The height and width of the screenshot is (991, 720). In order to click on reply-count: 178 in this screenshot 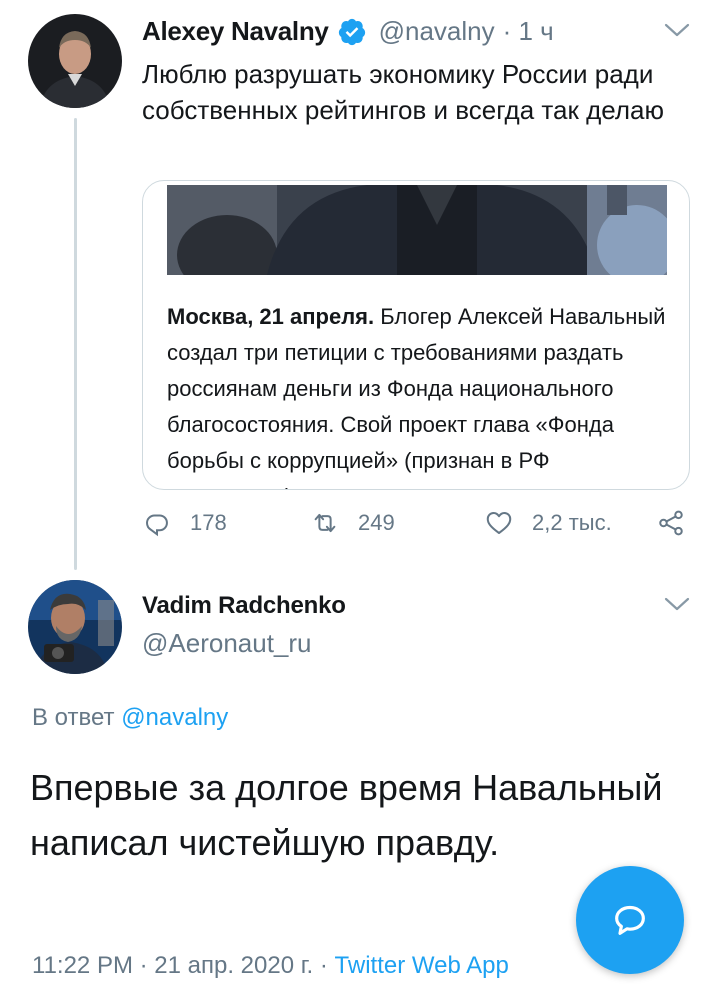, I will do `click(208, 522)`.